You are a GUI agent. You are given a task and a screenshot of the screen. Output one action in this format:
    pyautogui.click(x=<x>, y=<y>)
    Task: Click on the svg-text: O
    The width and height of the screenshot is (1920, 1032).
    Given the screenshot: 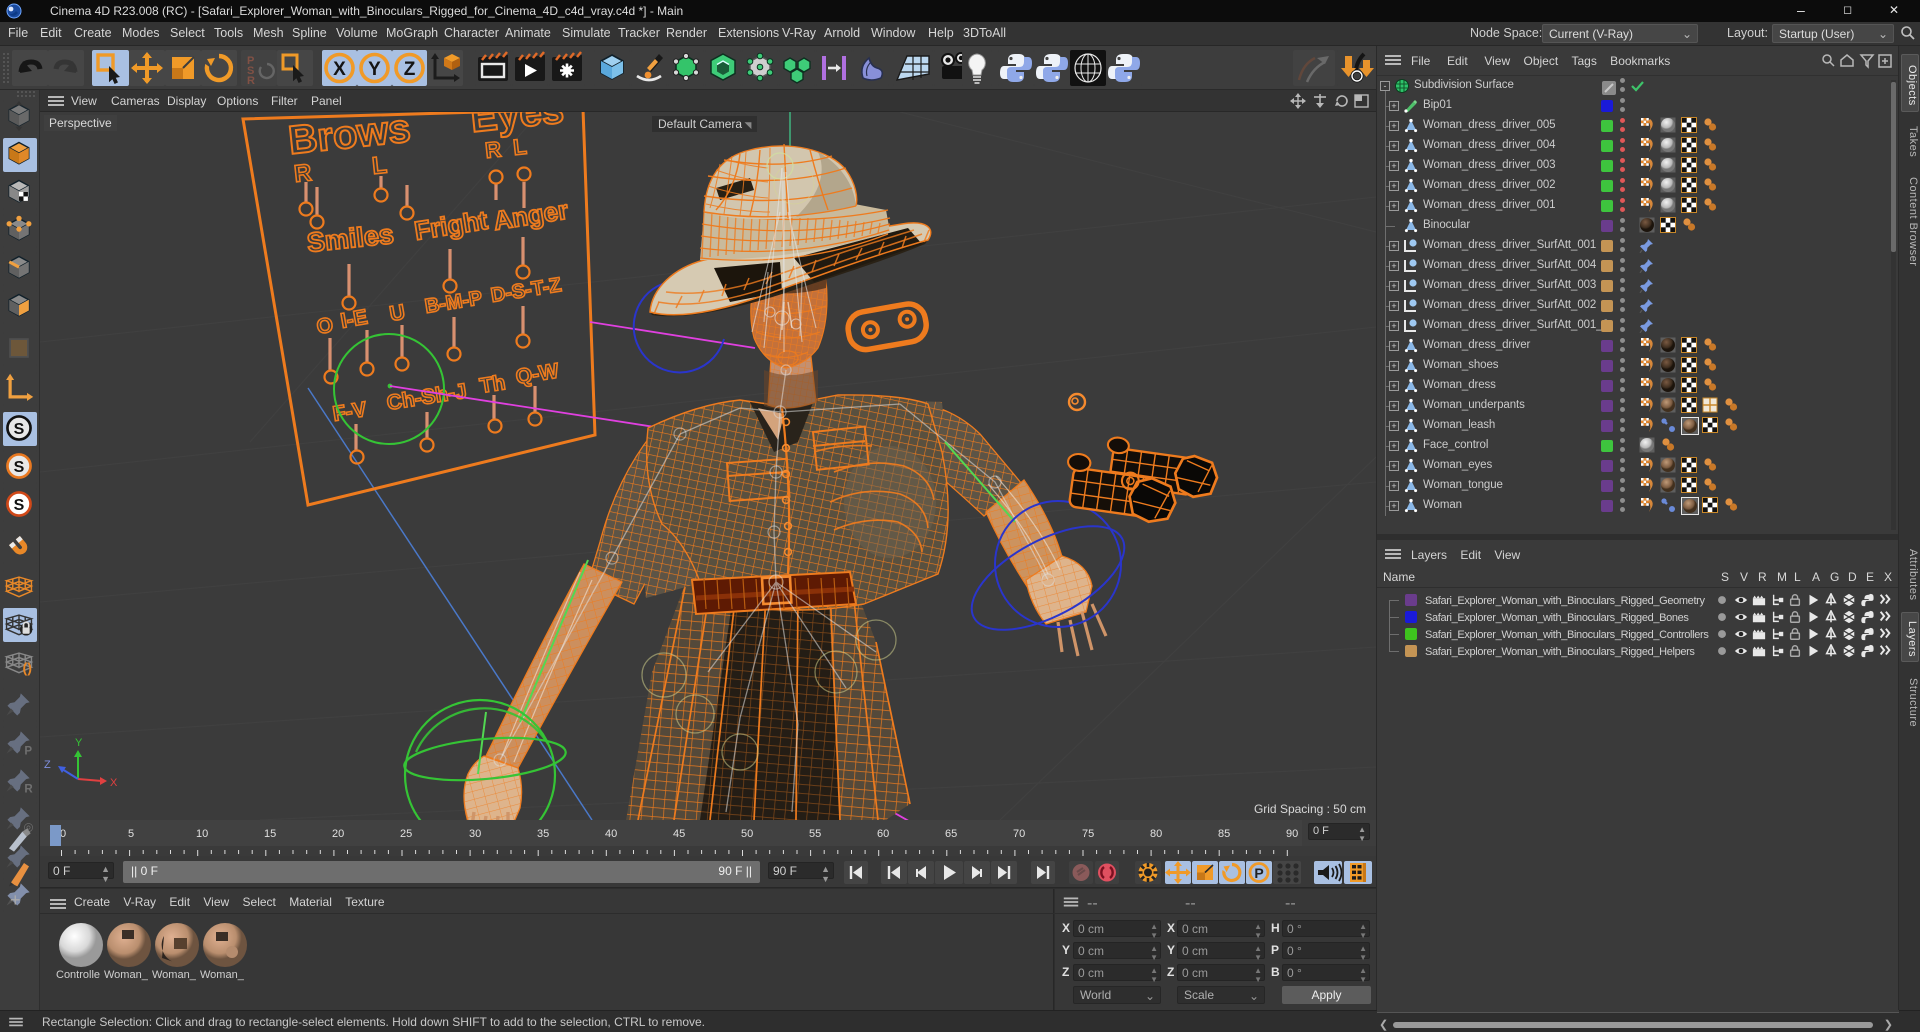 What is the action you would take?
    pyautogui.click(x=325, y=325)
    